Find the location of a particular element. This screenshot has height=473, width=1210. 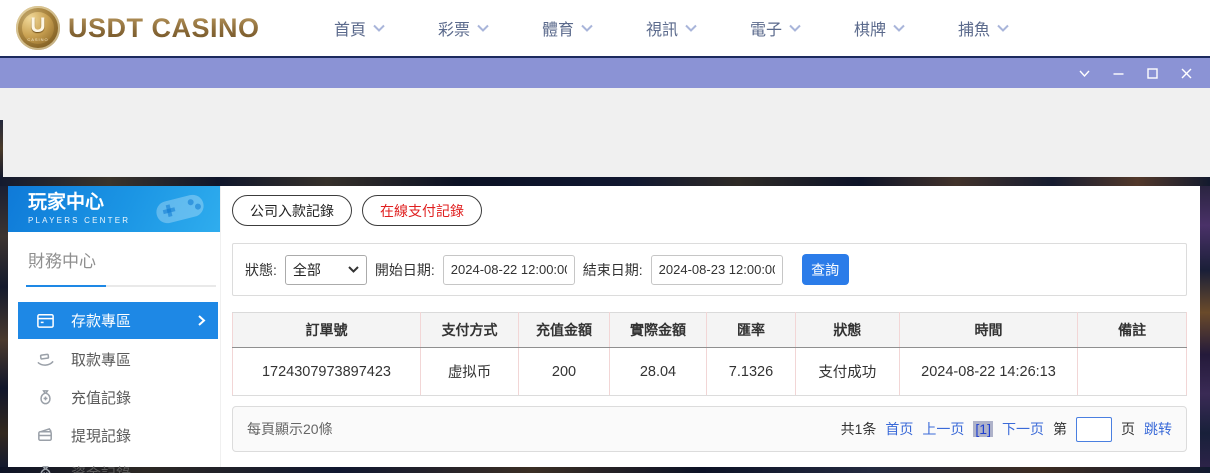

filter-bar: 狀態: 全部 開始日期: 結束日期: 查詢 is located at coordinates (709, 269).